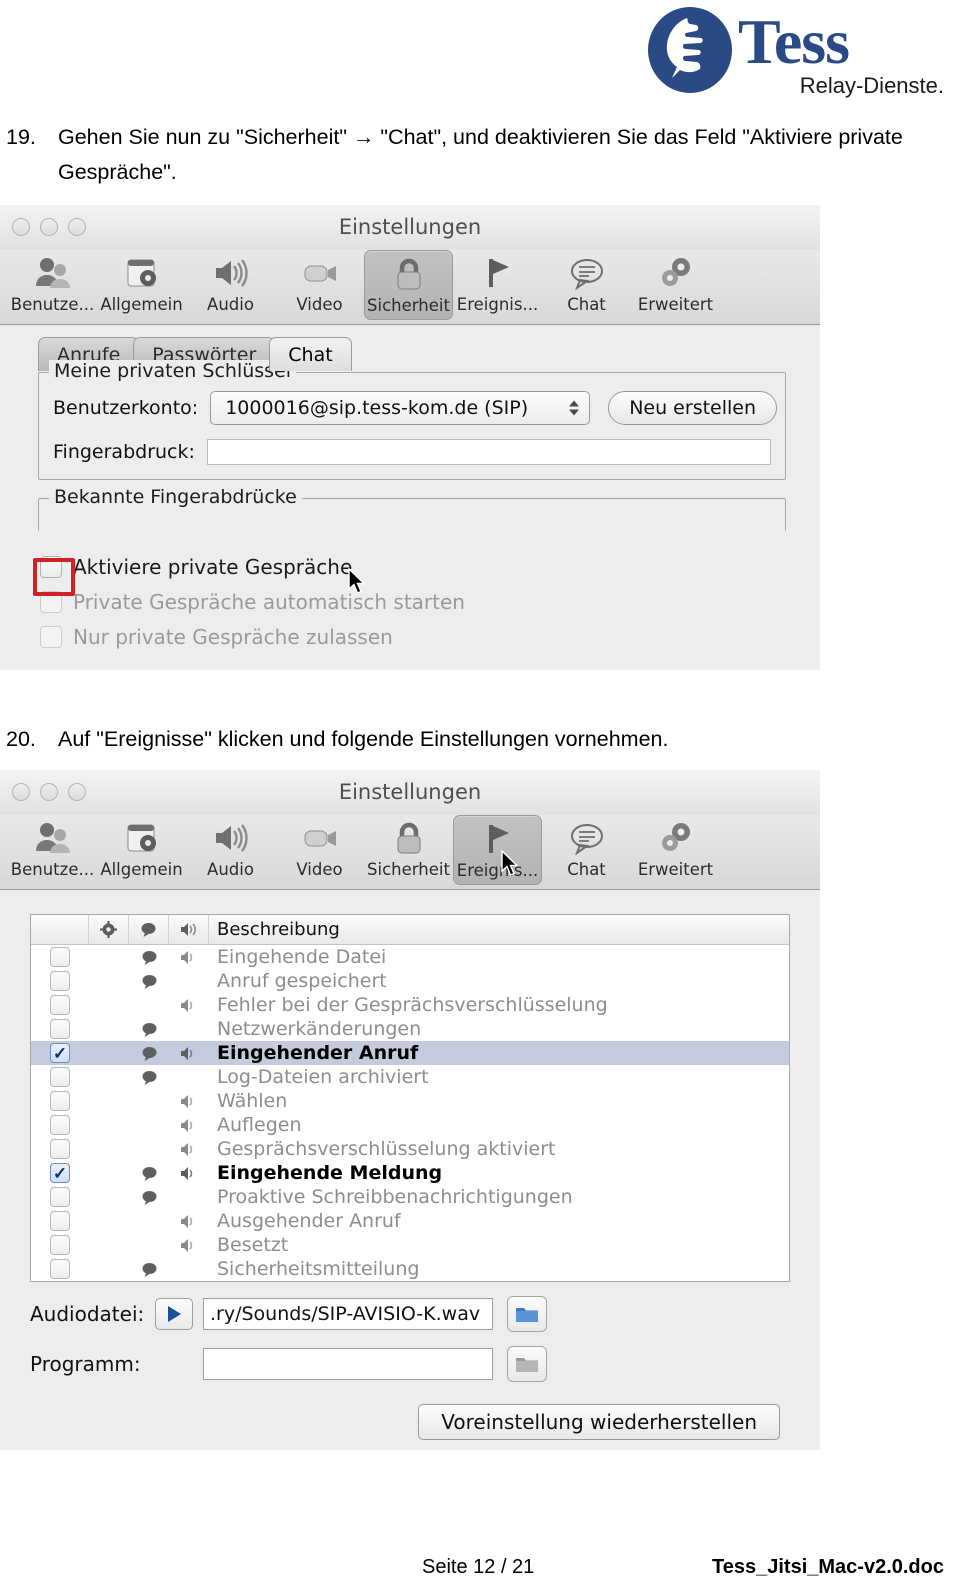  I want to click on table-row: Eingehende Datei, so click(410, 957).